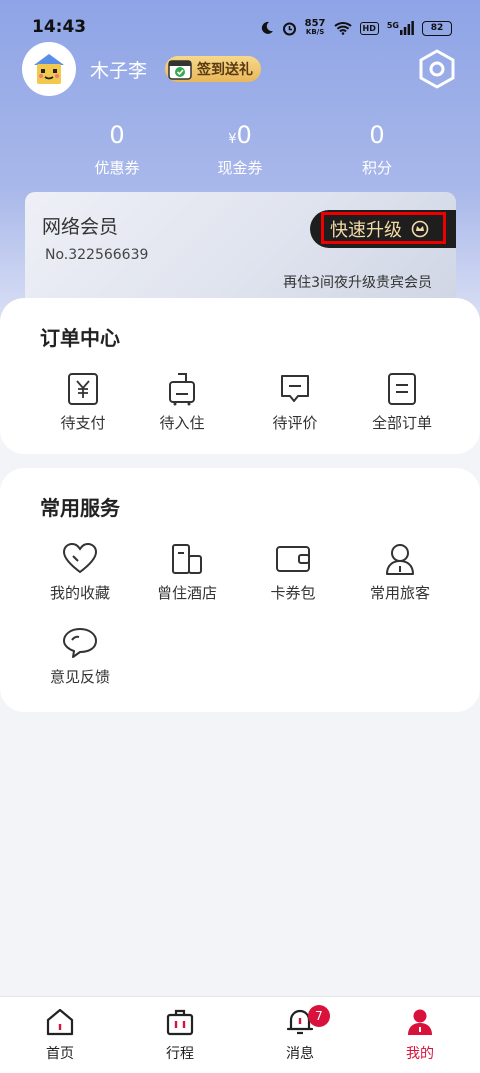  I want to click on service-card-wallet: 卡券包, so click(293, 572).